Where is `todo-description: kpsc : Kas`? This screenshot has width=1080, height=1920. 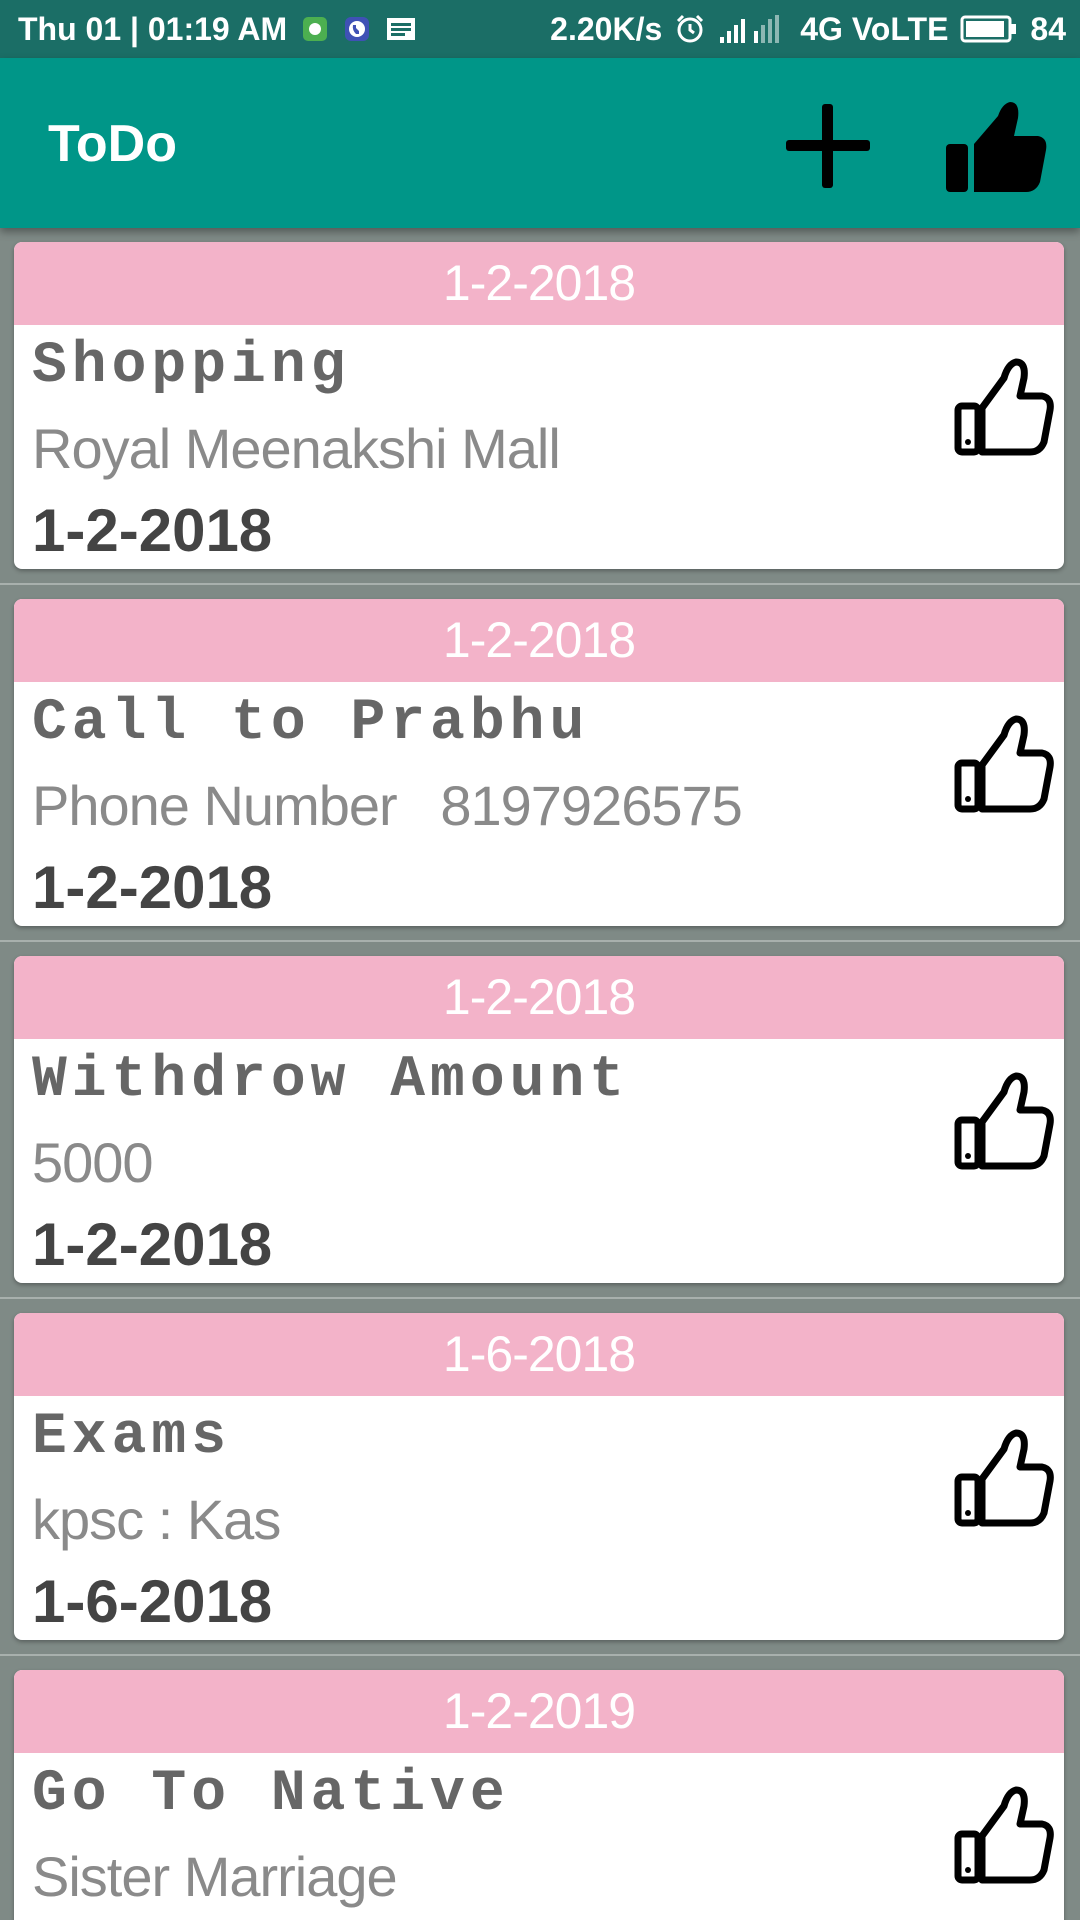
todo-description: kpsc : Kas is located at coordinates (156, 1519).